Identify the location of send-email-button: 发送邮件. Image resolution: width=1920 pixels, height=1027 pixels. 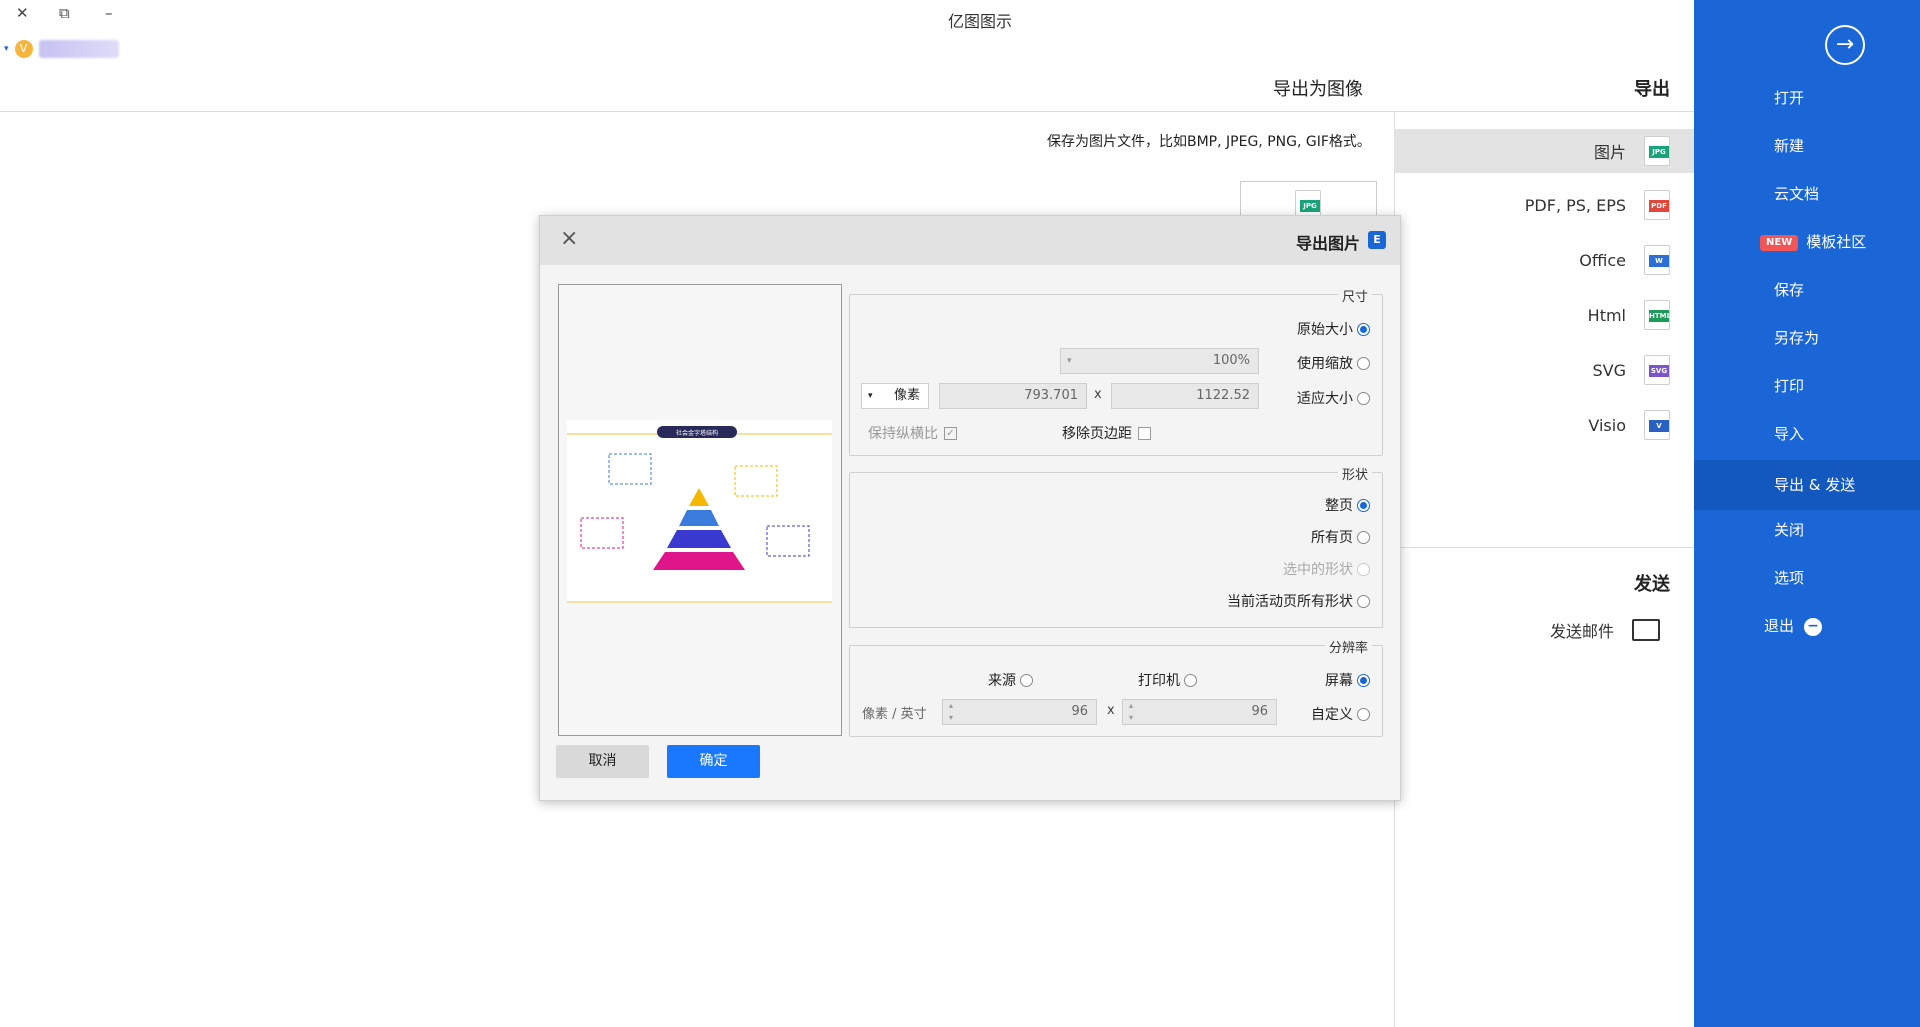
(1605, 630).